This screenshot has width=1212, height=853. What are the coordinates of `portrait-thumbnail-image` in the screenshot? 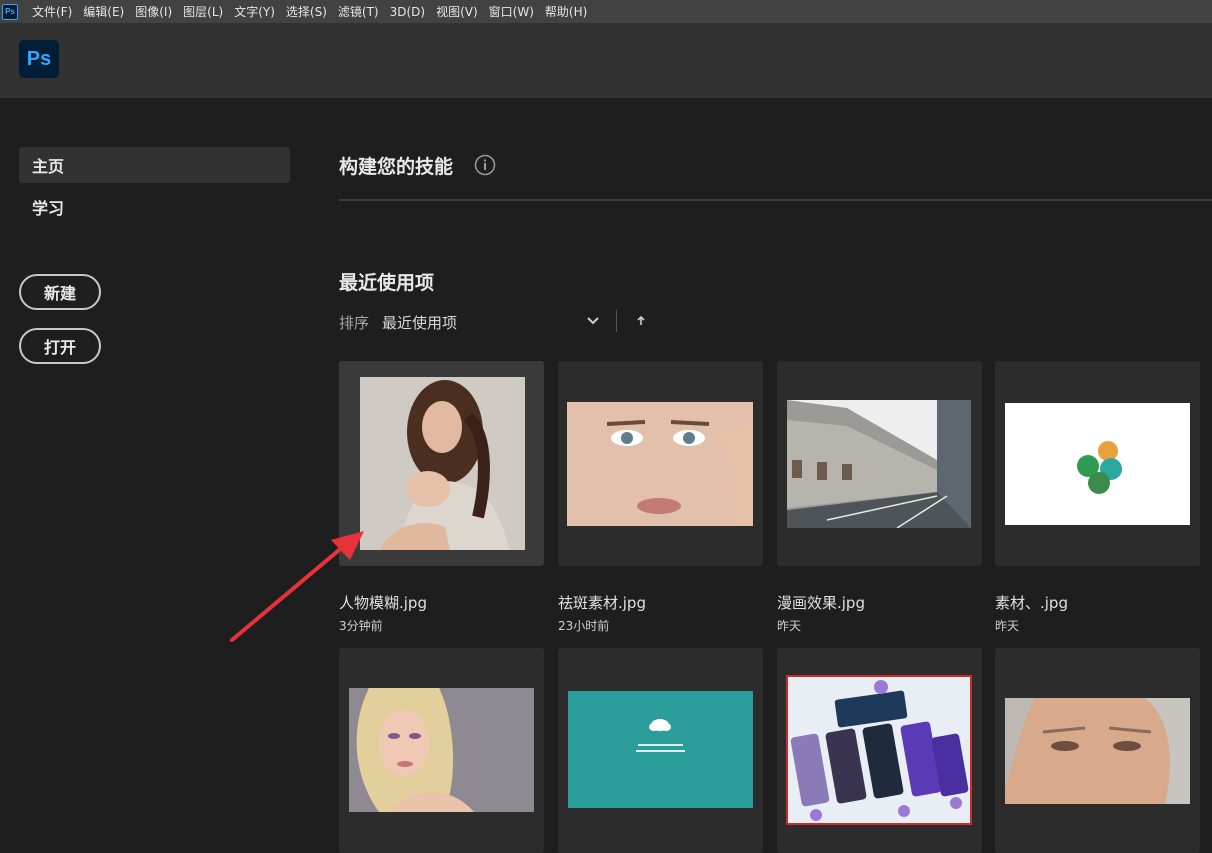 It's located at (442, 463).